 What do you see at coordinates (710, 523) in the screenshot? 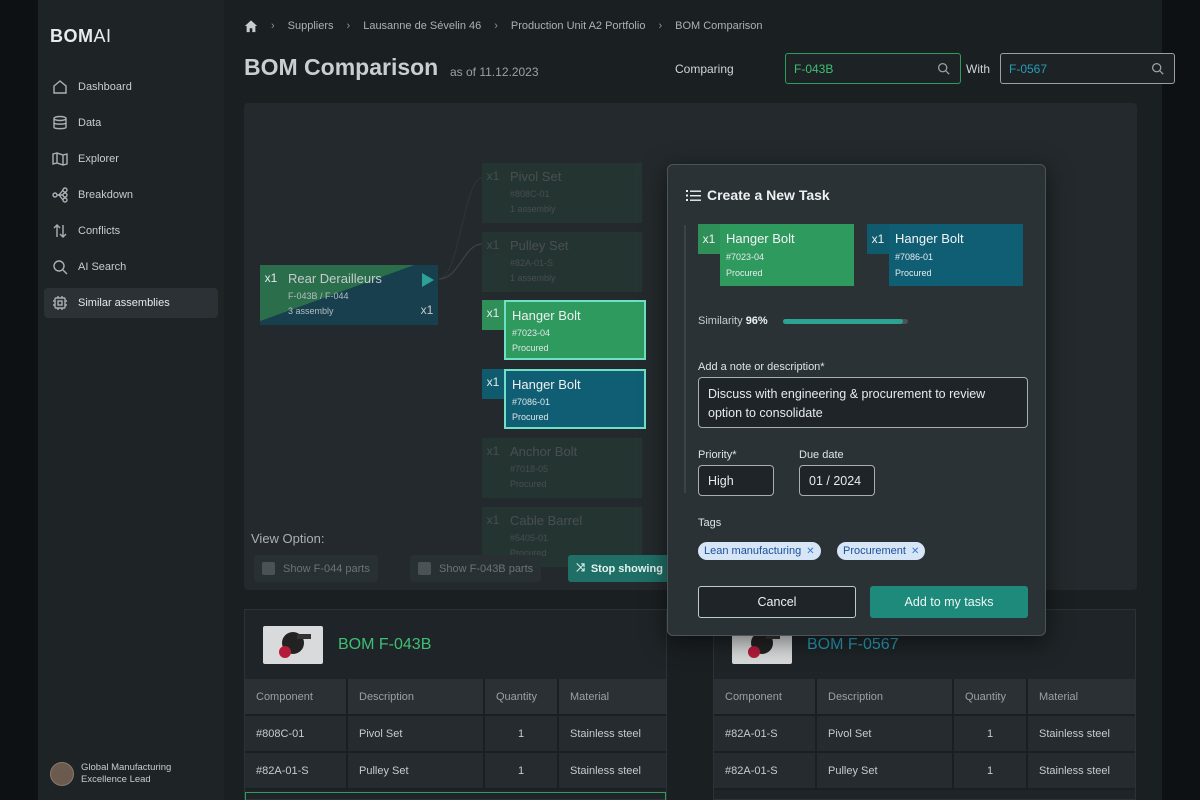
I see `tags-label: Tags` at bounding box center [710, 523].